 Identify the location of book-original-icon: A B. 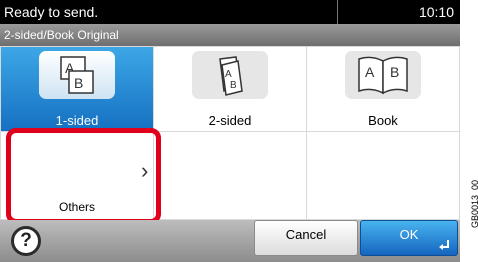
(383, 75).